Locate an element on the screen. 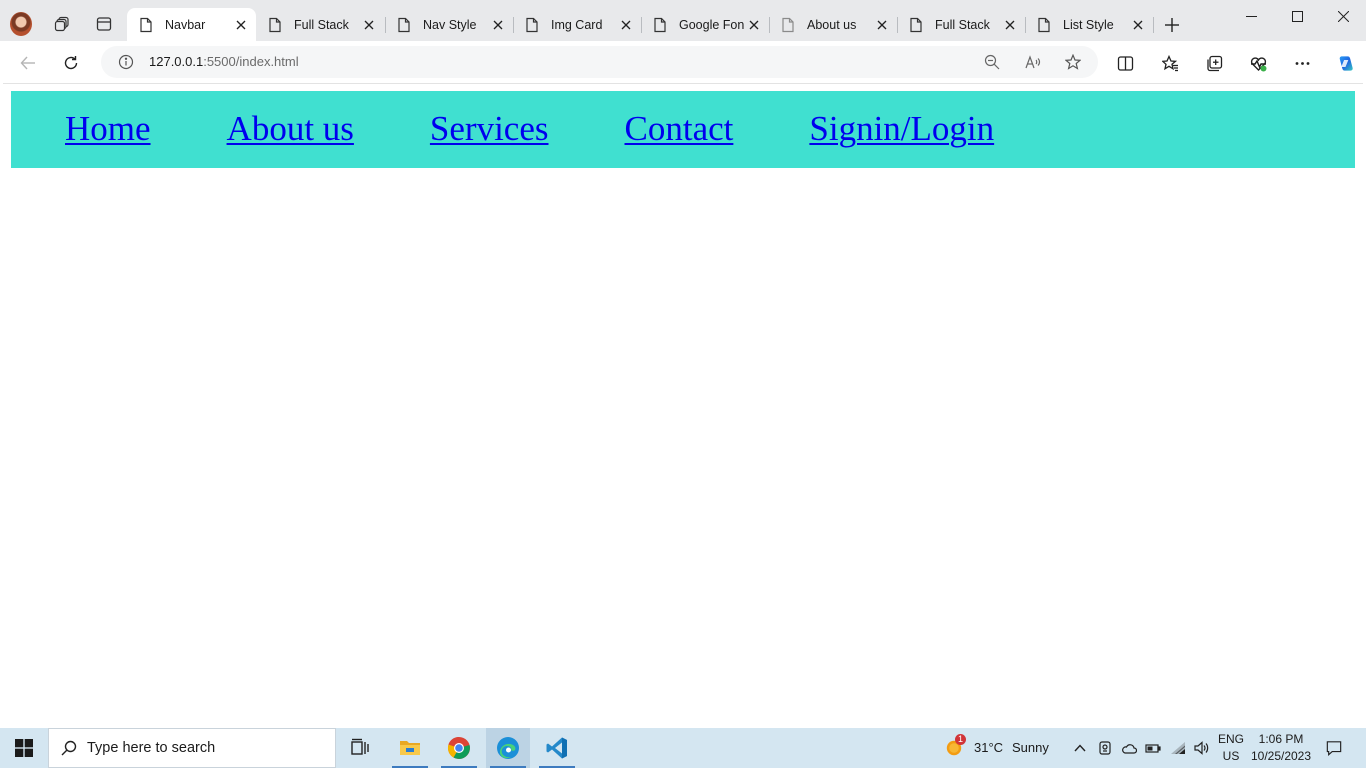 The width and height of the screenshot is (1366, 768). task-view-button is located at coordinates (360, 748).